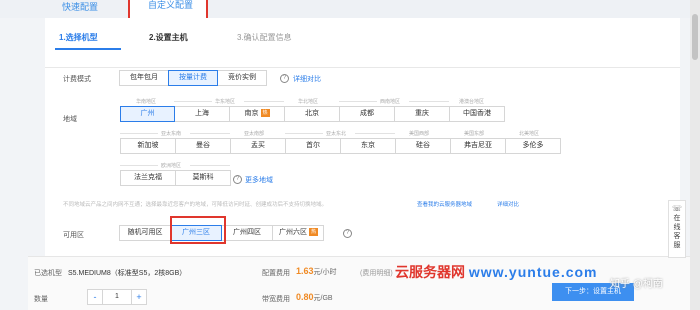  I want to click on region-group-label: 亚太南部, so click(254, 134).